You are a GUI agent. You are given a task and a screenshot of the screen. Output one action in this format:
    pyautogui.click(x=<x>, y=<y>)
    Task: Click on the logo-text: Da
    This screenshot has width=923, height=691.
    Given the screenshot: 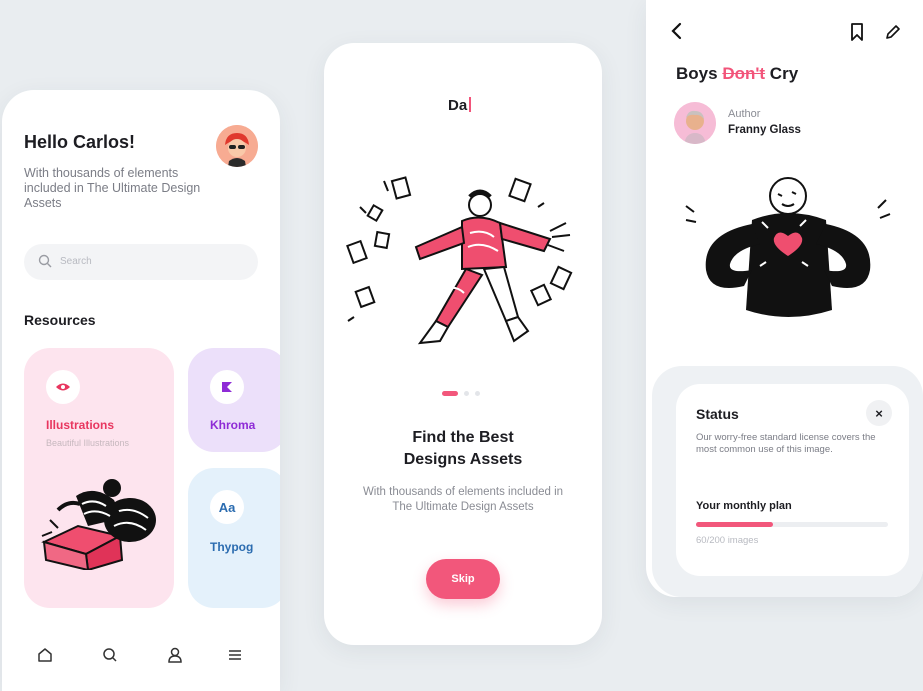 What is the action you would take?
    pyautogui.click(x=458, y=105)
    